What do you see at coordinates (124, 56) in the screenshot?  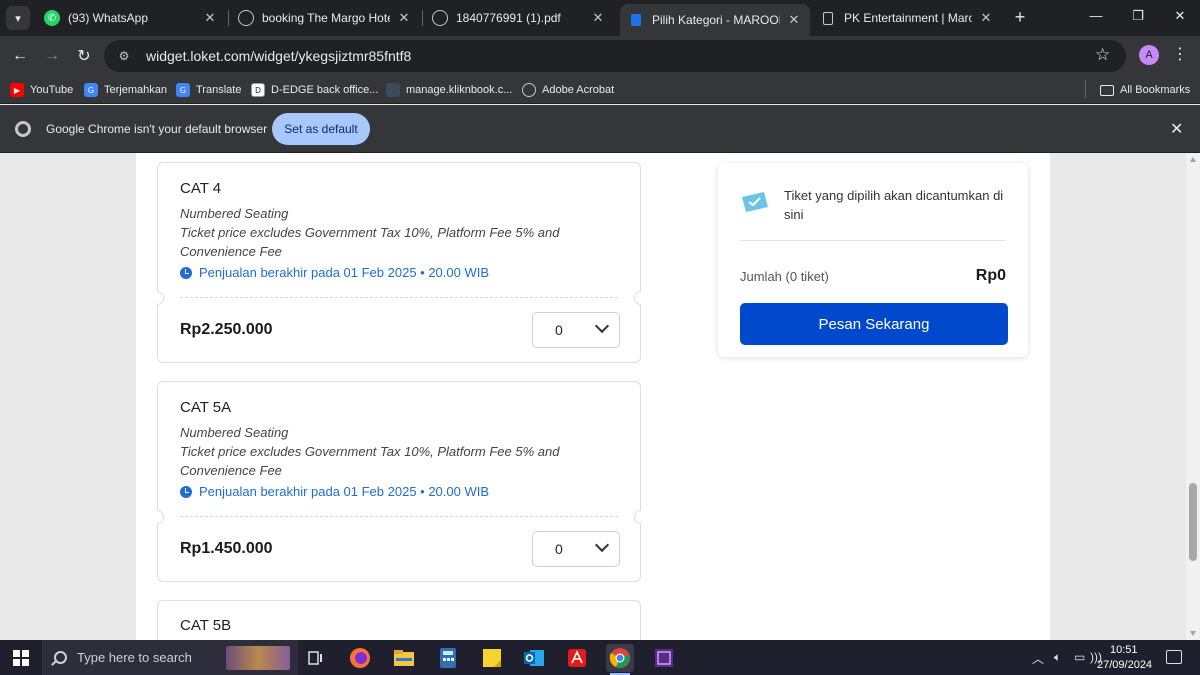 I see `site-settings-icon: ⚙` at bounding box center [124, 56].